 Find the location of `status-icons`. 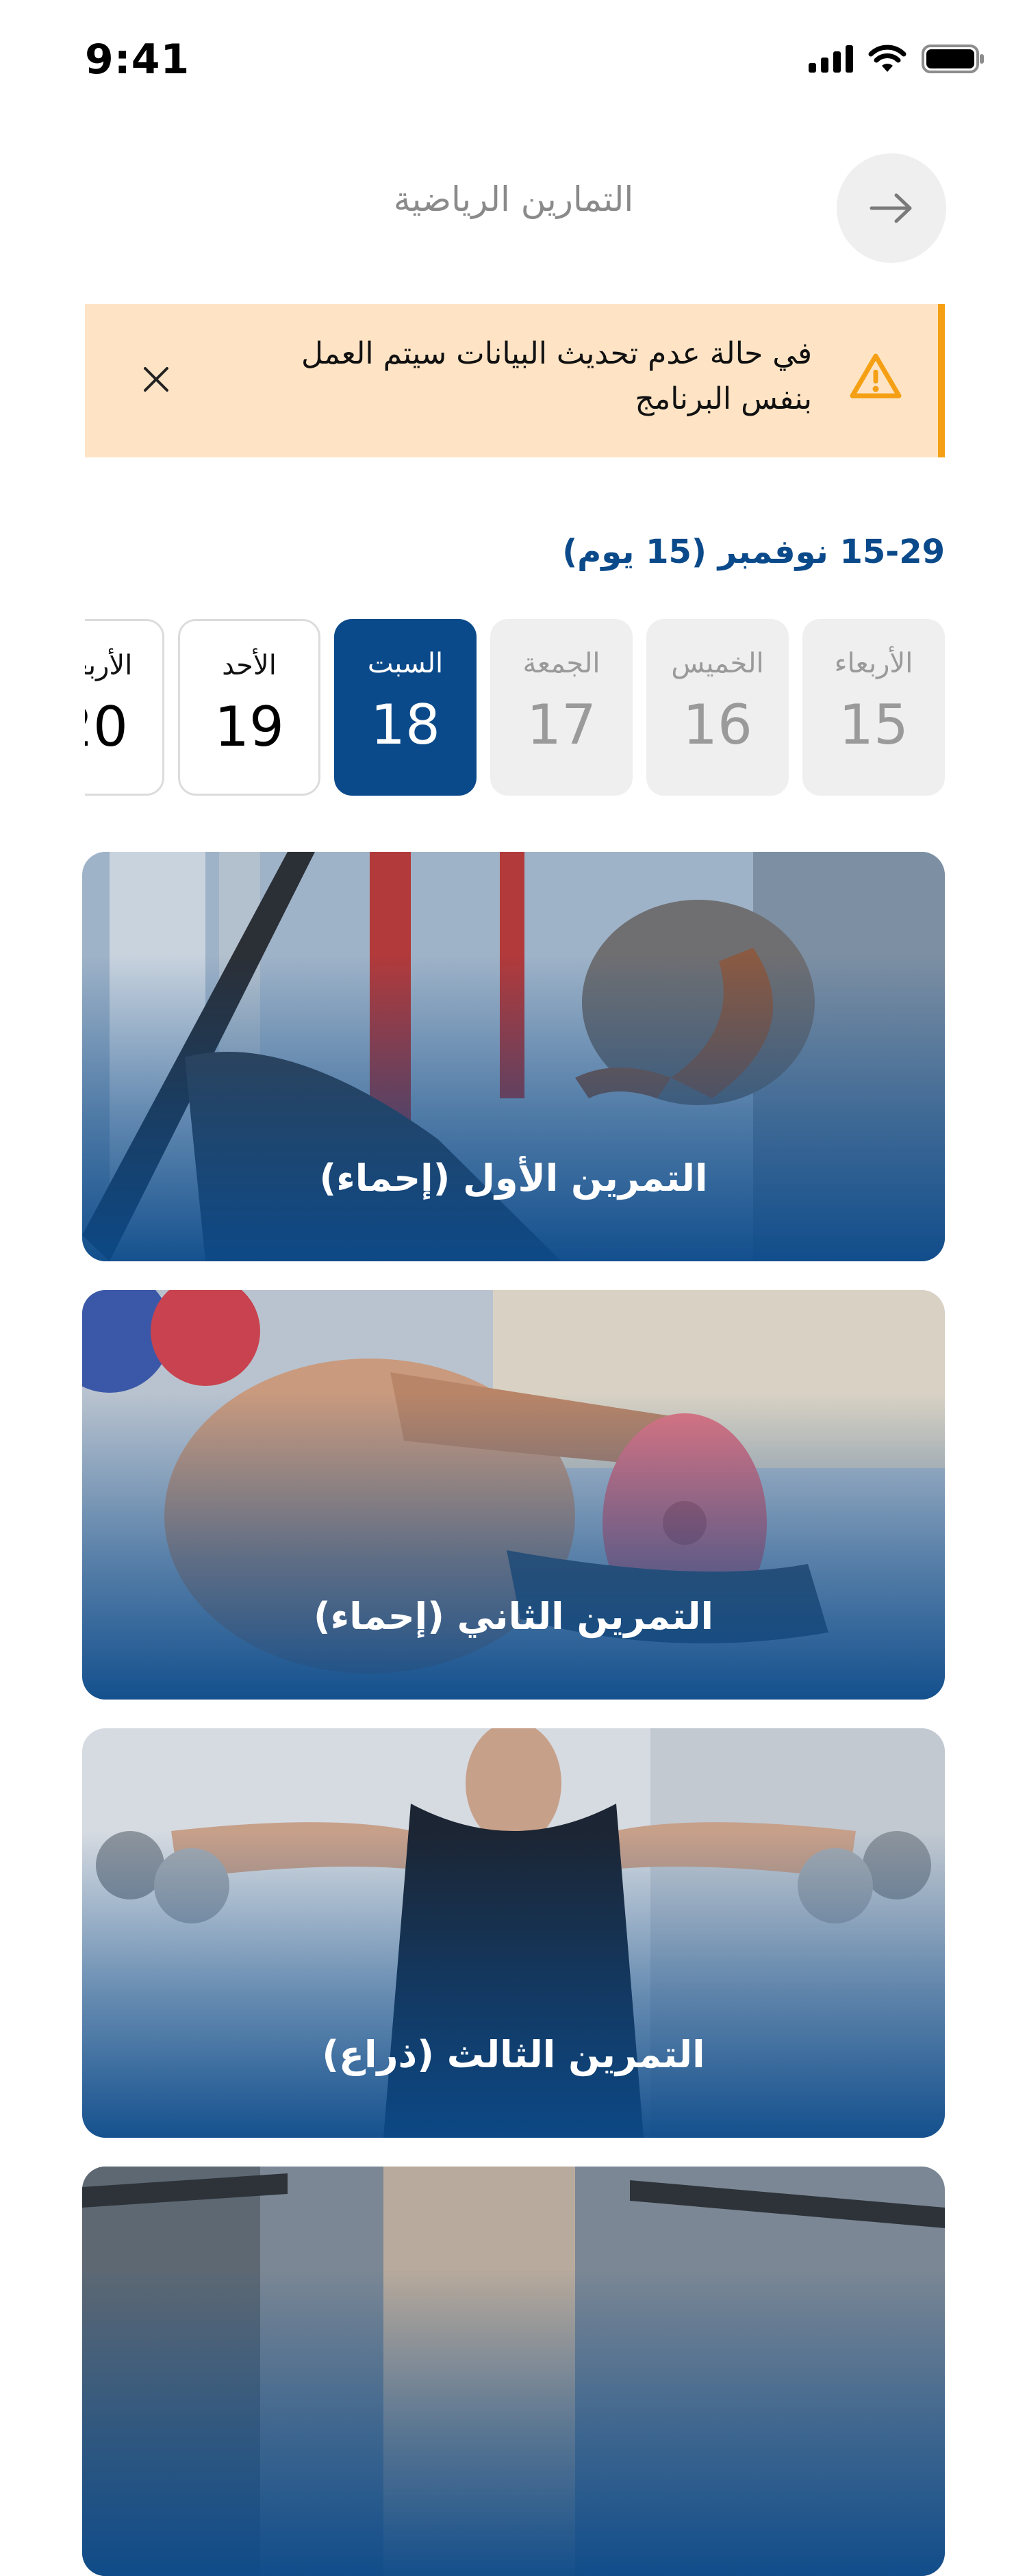

status-icons is located at coordinates (897, 59).